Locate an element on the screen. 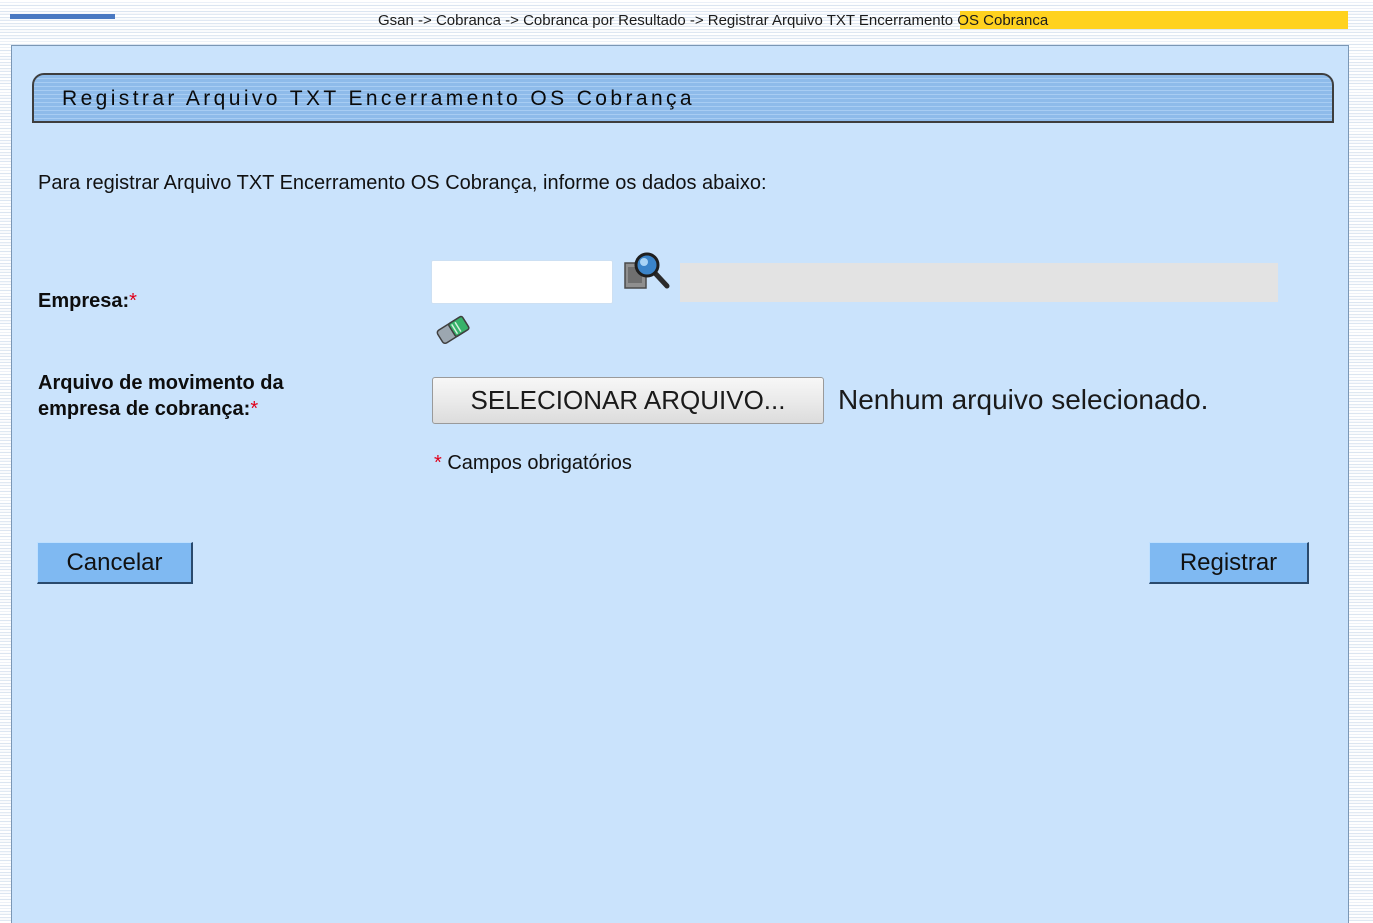  empresa-label-text: Empresa: is located at coordinates (84, 301).